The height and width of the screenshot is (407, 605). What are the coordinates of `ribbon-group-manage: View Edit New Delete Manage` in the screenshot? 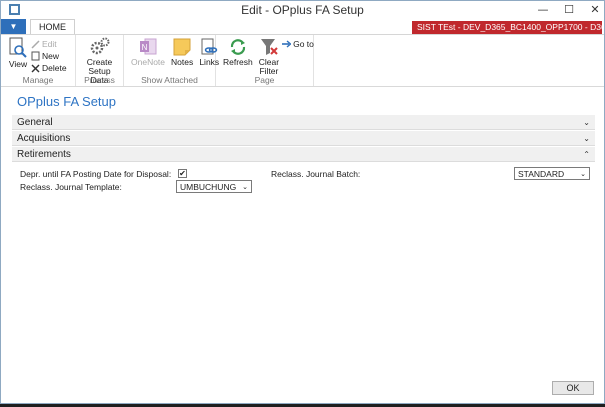 It's located at (38, 60).